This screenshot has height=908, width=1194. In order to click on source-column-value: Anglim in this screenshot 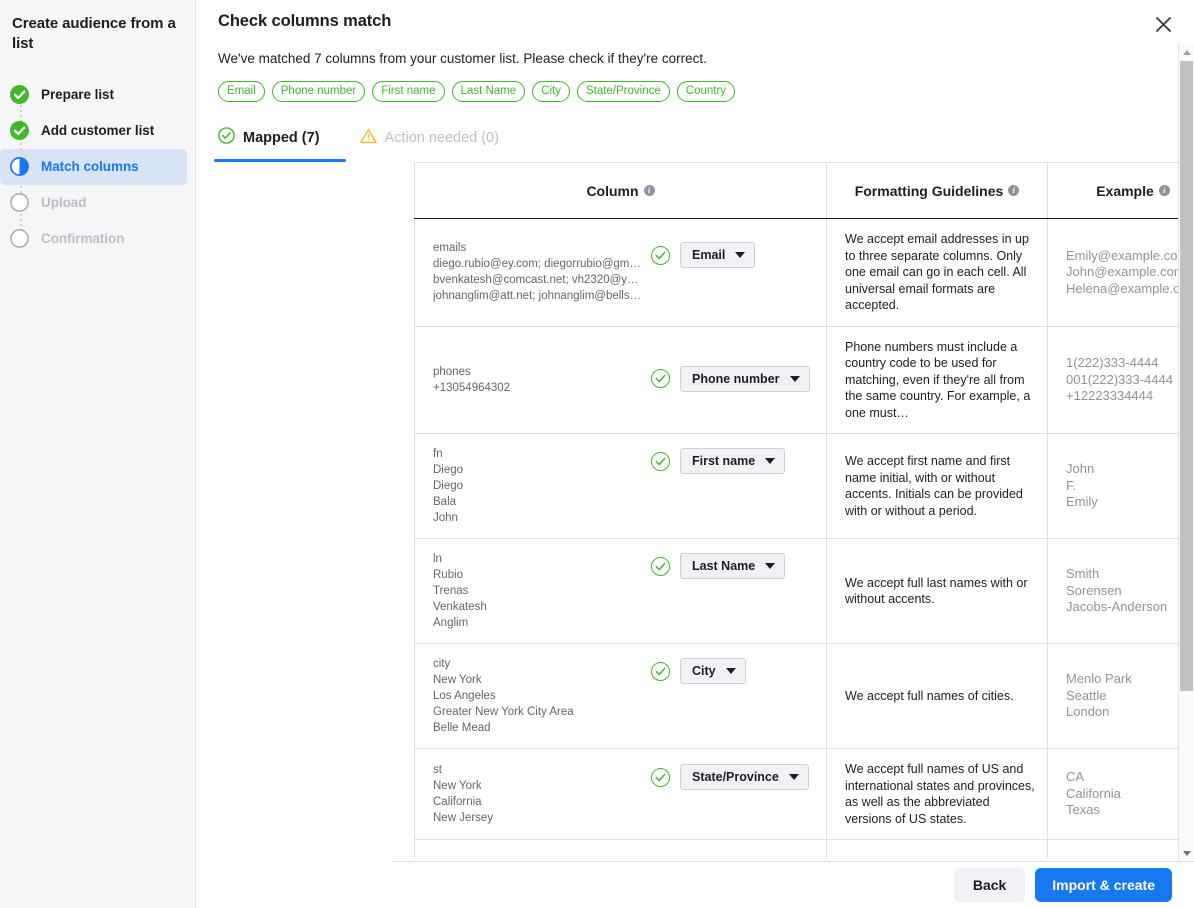, I will do `click(451, 623)`.